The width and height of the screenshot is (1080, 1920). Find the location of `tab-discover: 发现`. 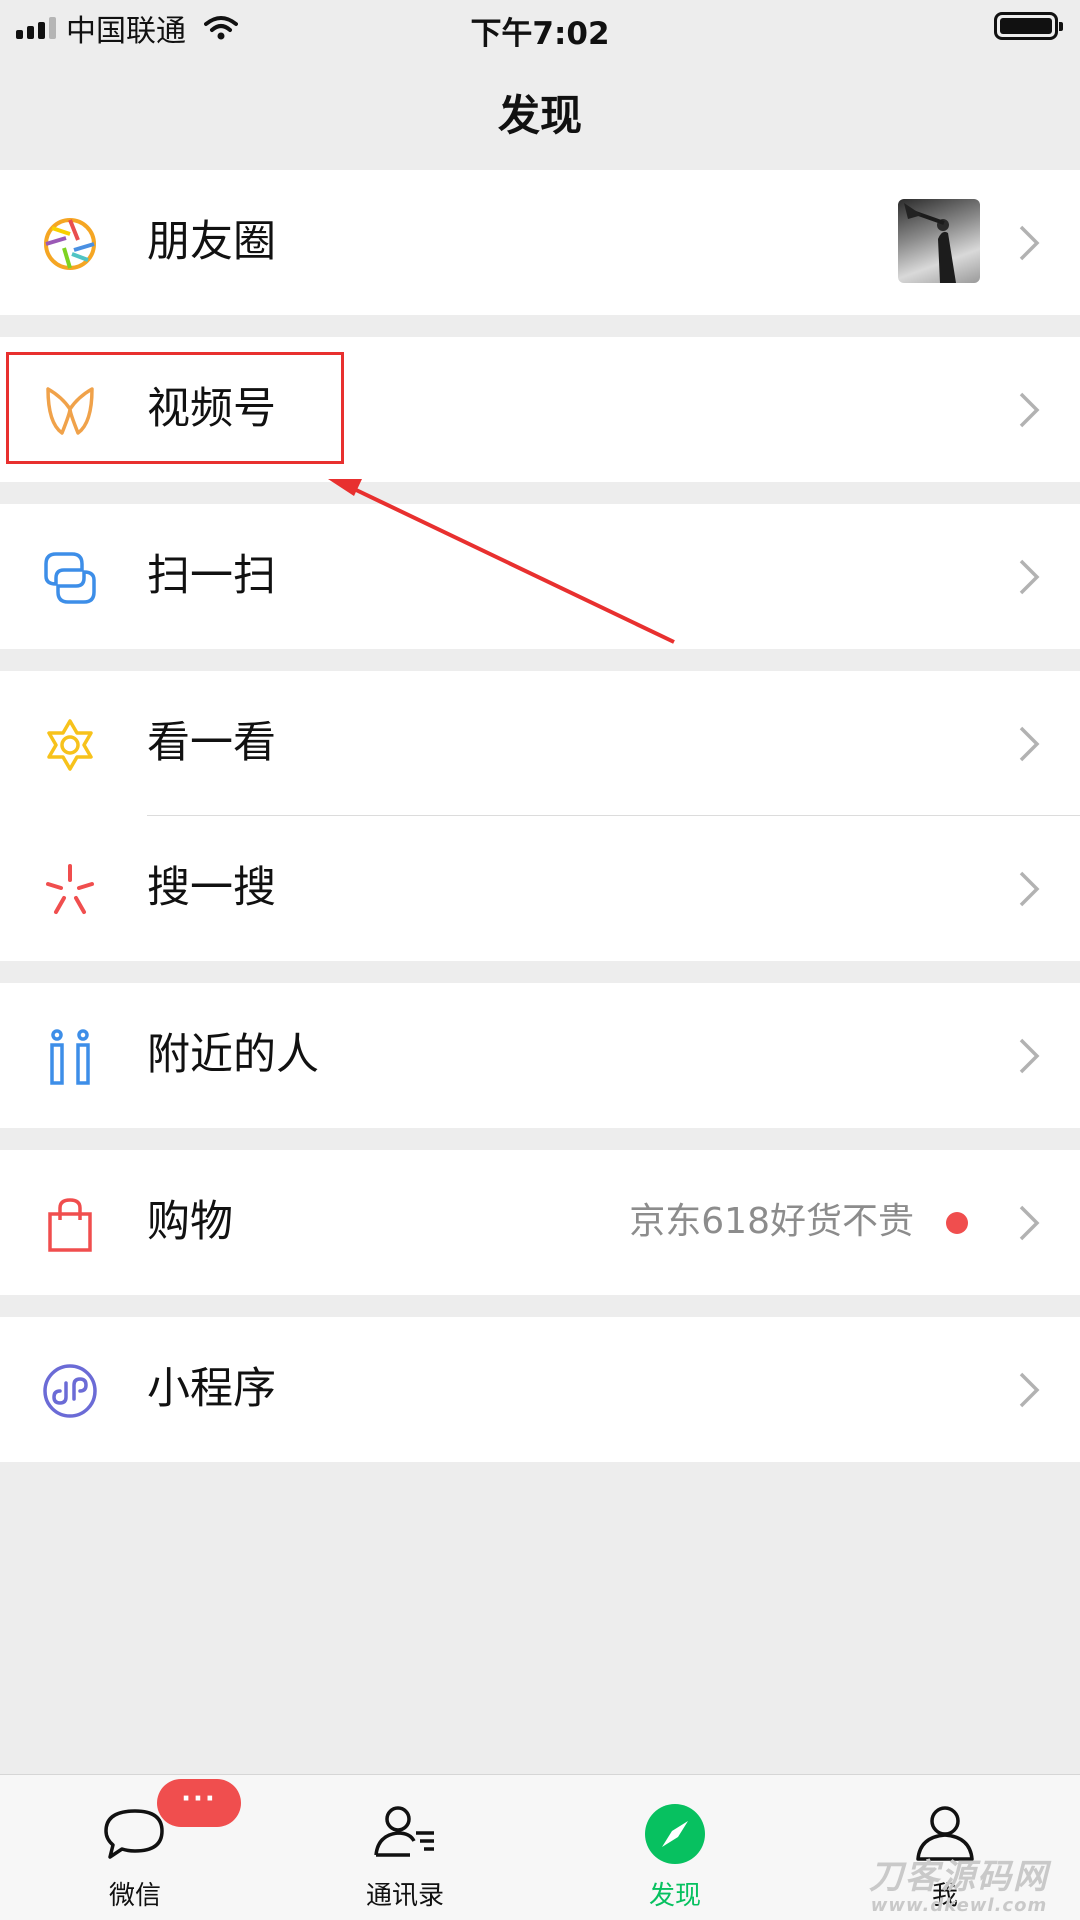

tab-discover: 发现 is located at coordinates (675, 1847).